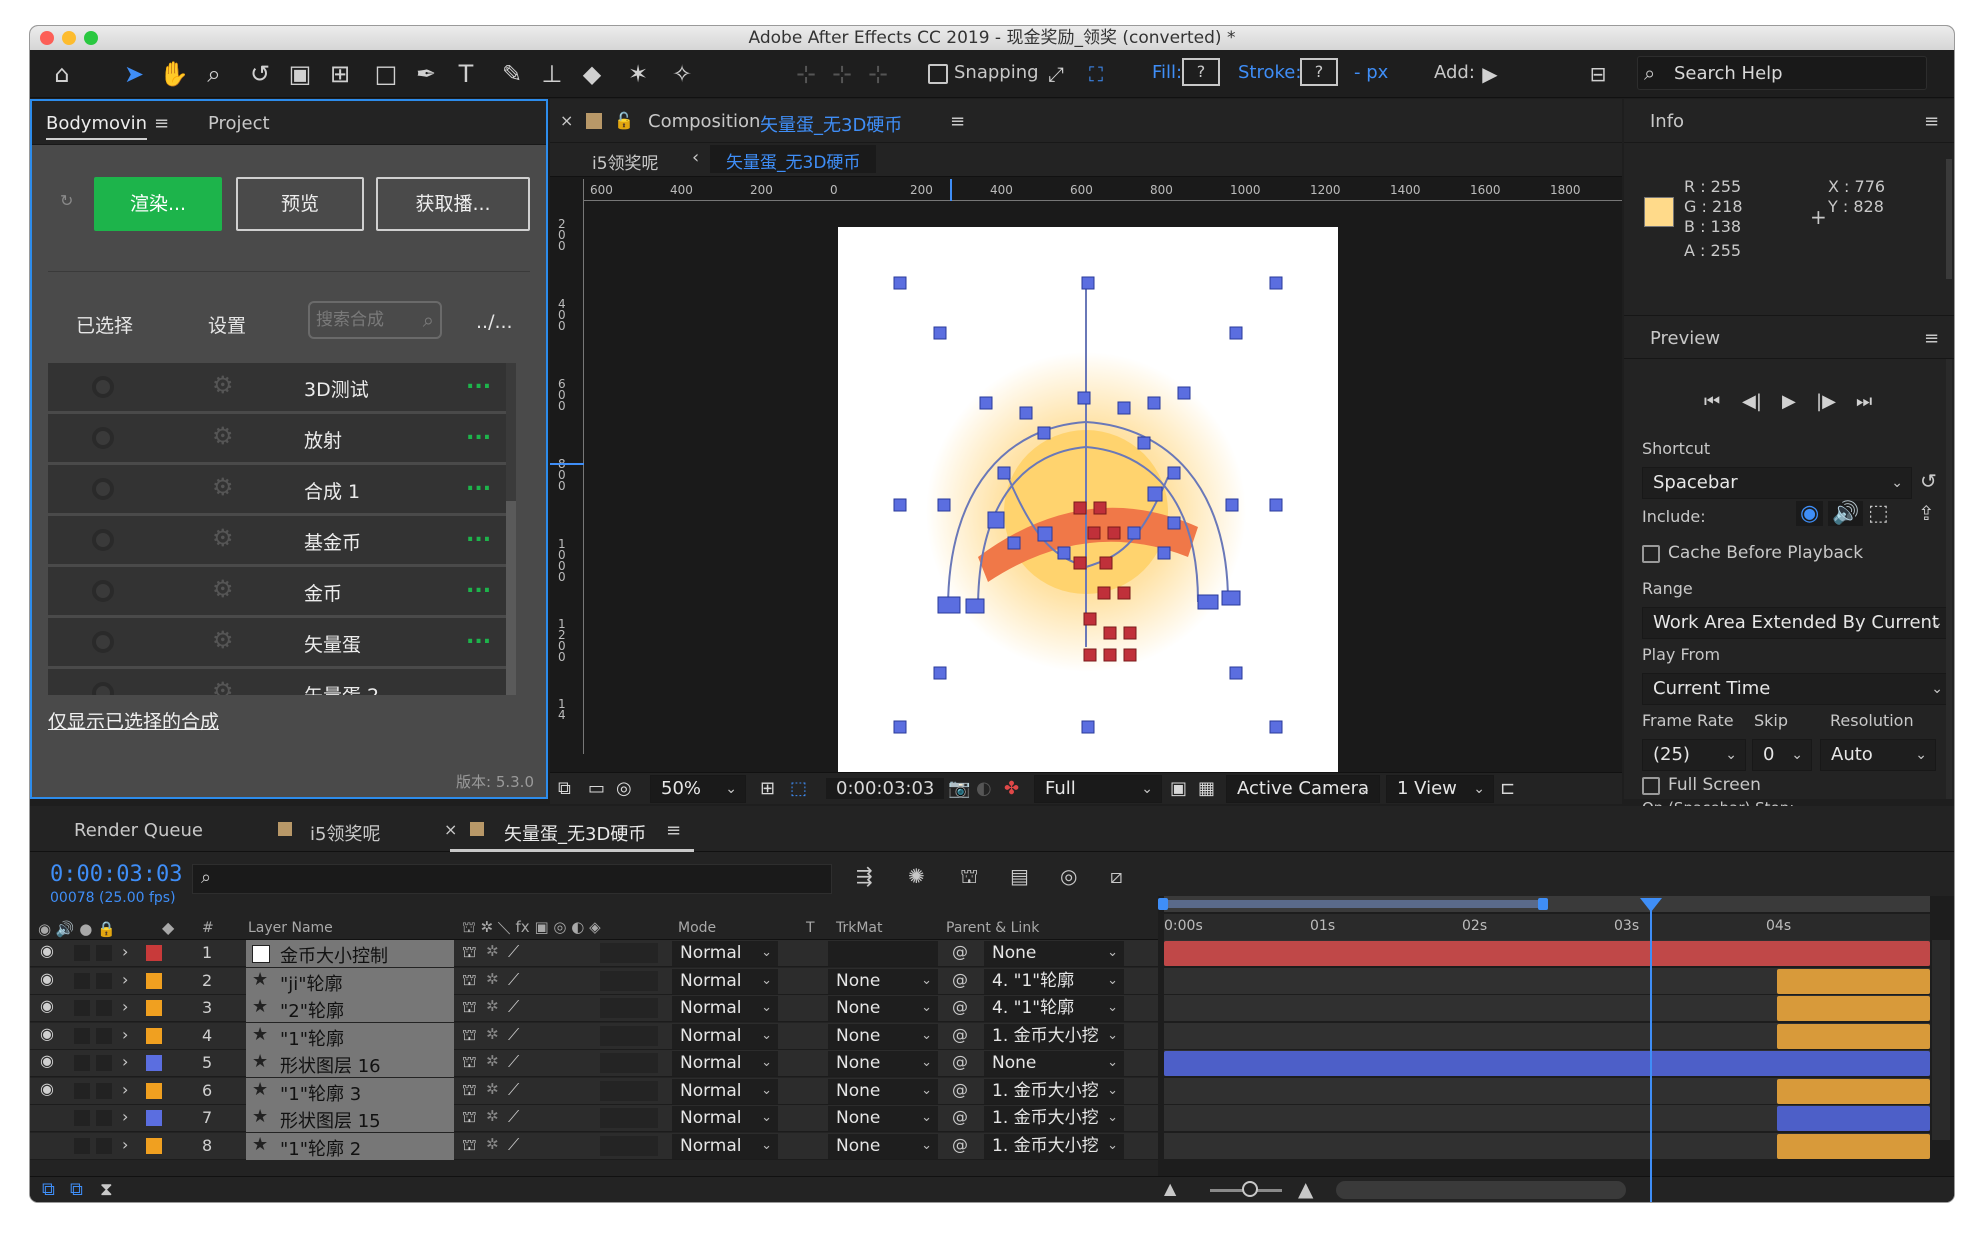 The height and width of the screenshot is (1240, 1984). Describe the element at coordinates (134, 74) in the screenshot. I see `selection-tool-icon: ➤` at that location.